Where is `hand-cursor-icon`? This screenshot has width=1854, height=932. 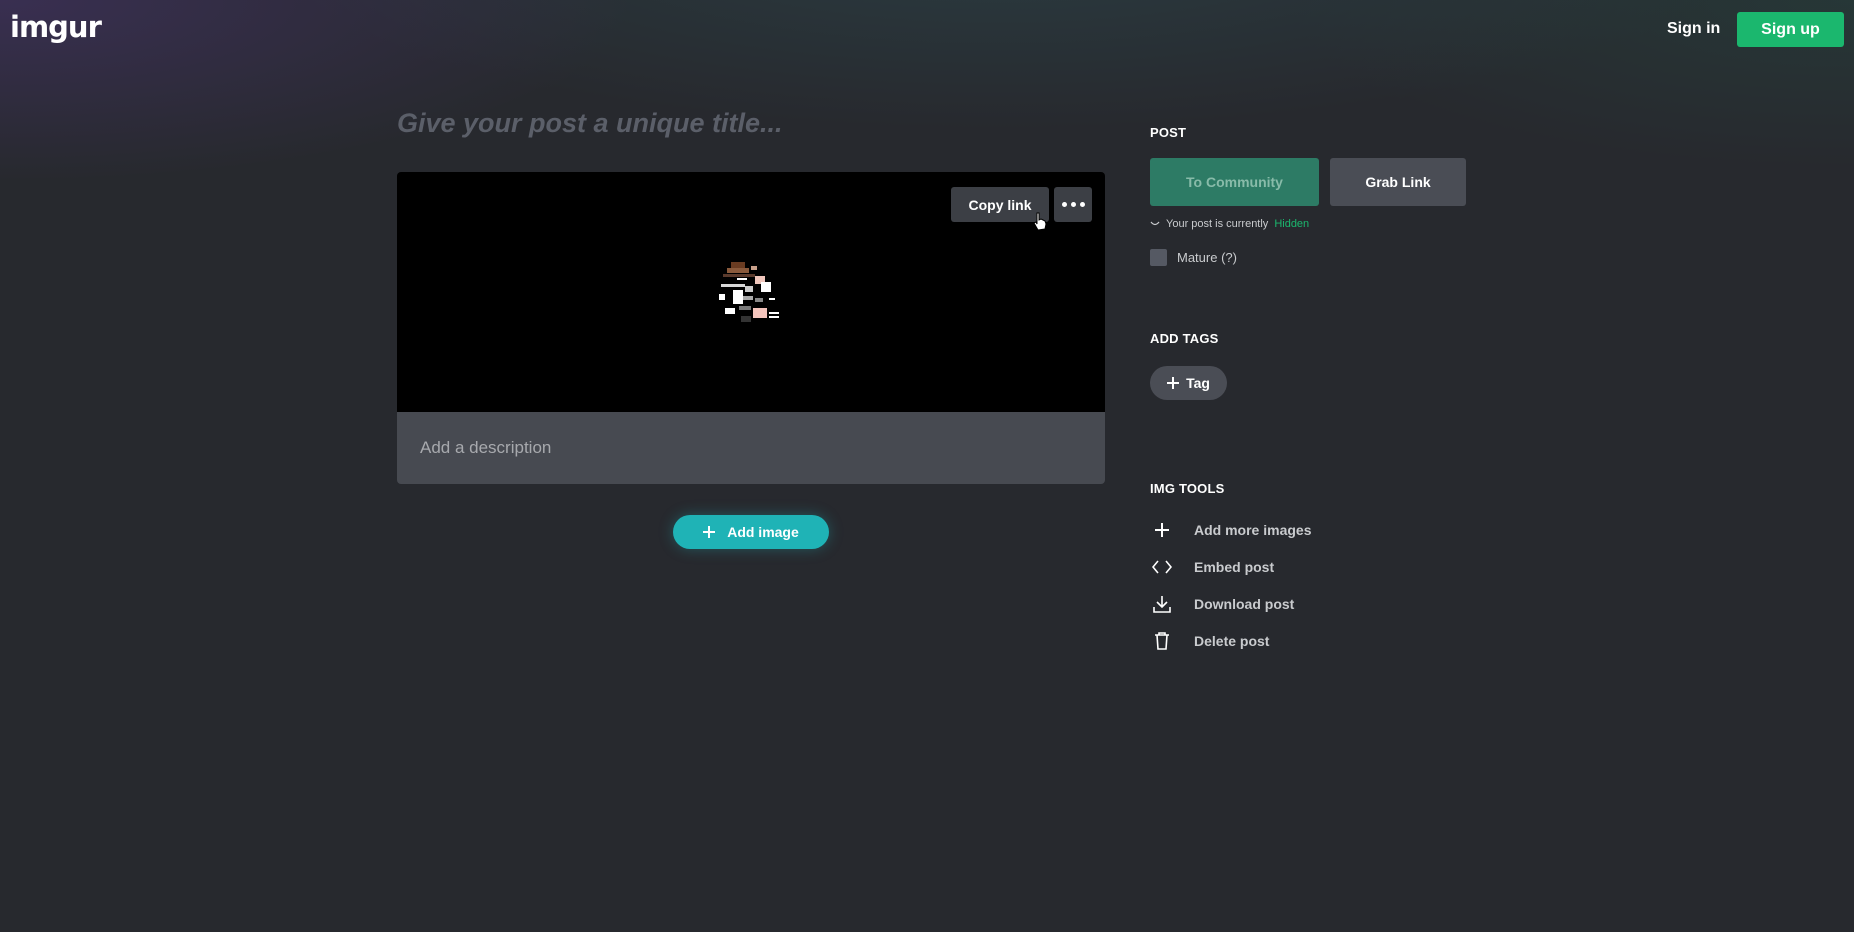
hand-cursor-icon is located at coordinates (1040, 221).